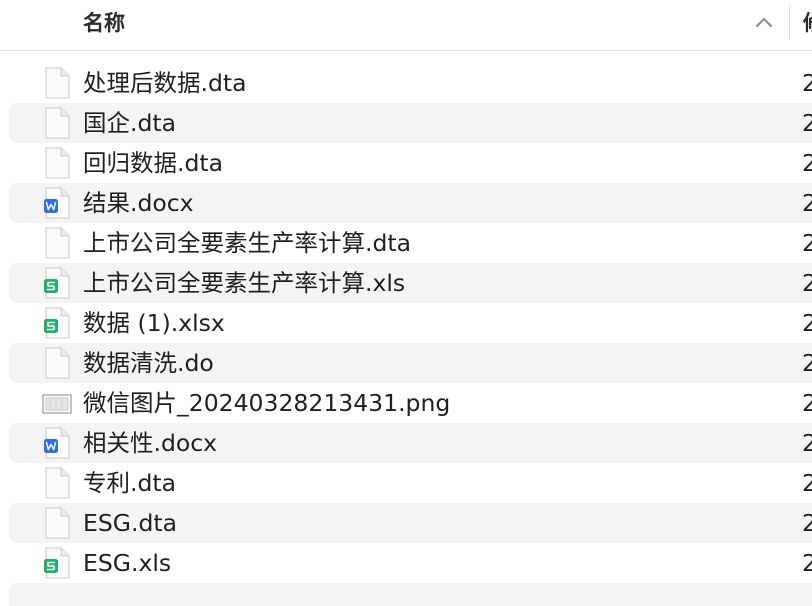 The height and width of the screenshot is (606, 812). I want to click on empty-row, so click(410, 594).